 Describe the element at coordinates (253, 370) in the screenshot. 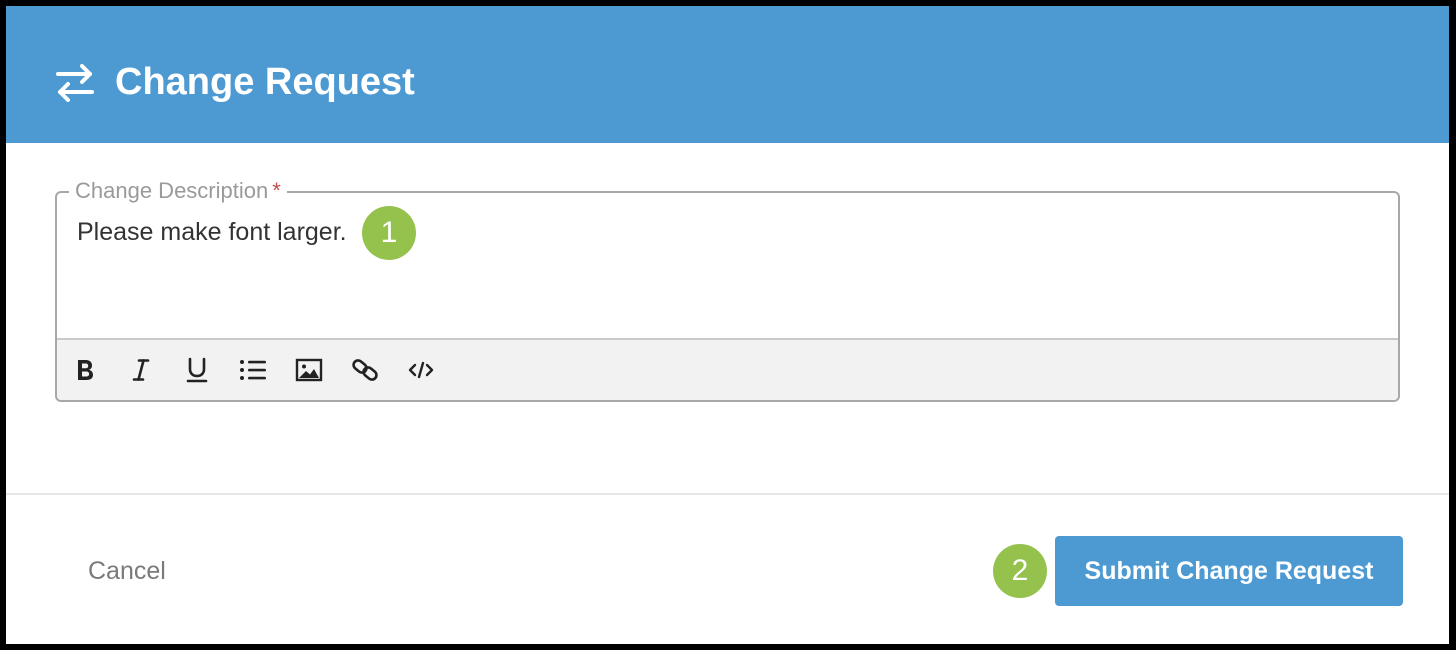

I see `bulleted-list-icon` at that location.